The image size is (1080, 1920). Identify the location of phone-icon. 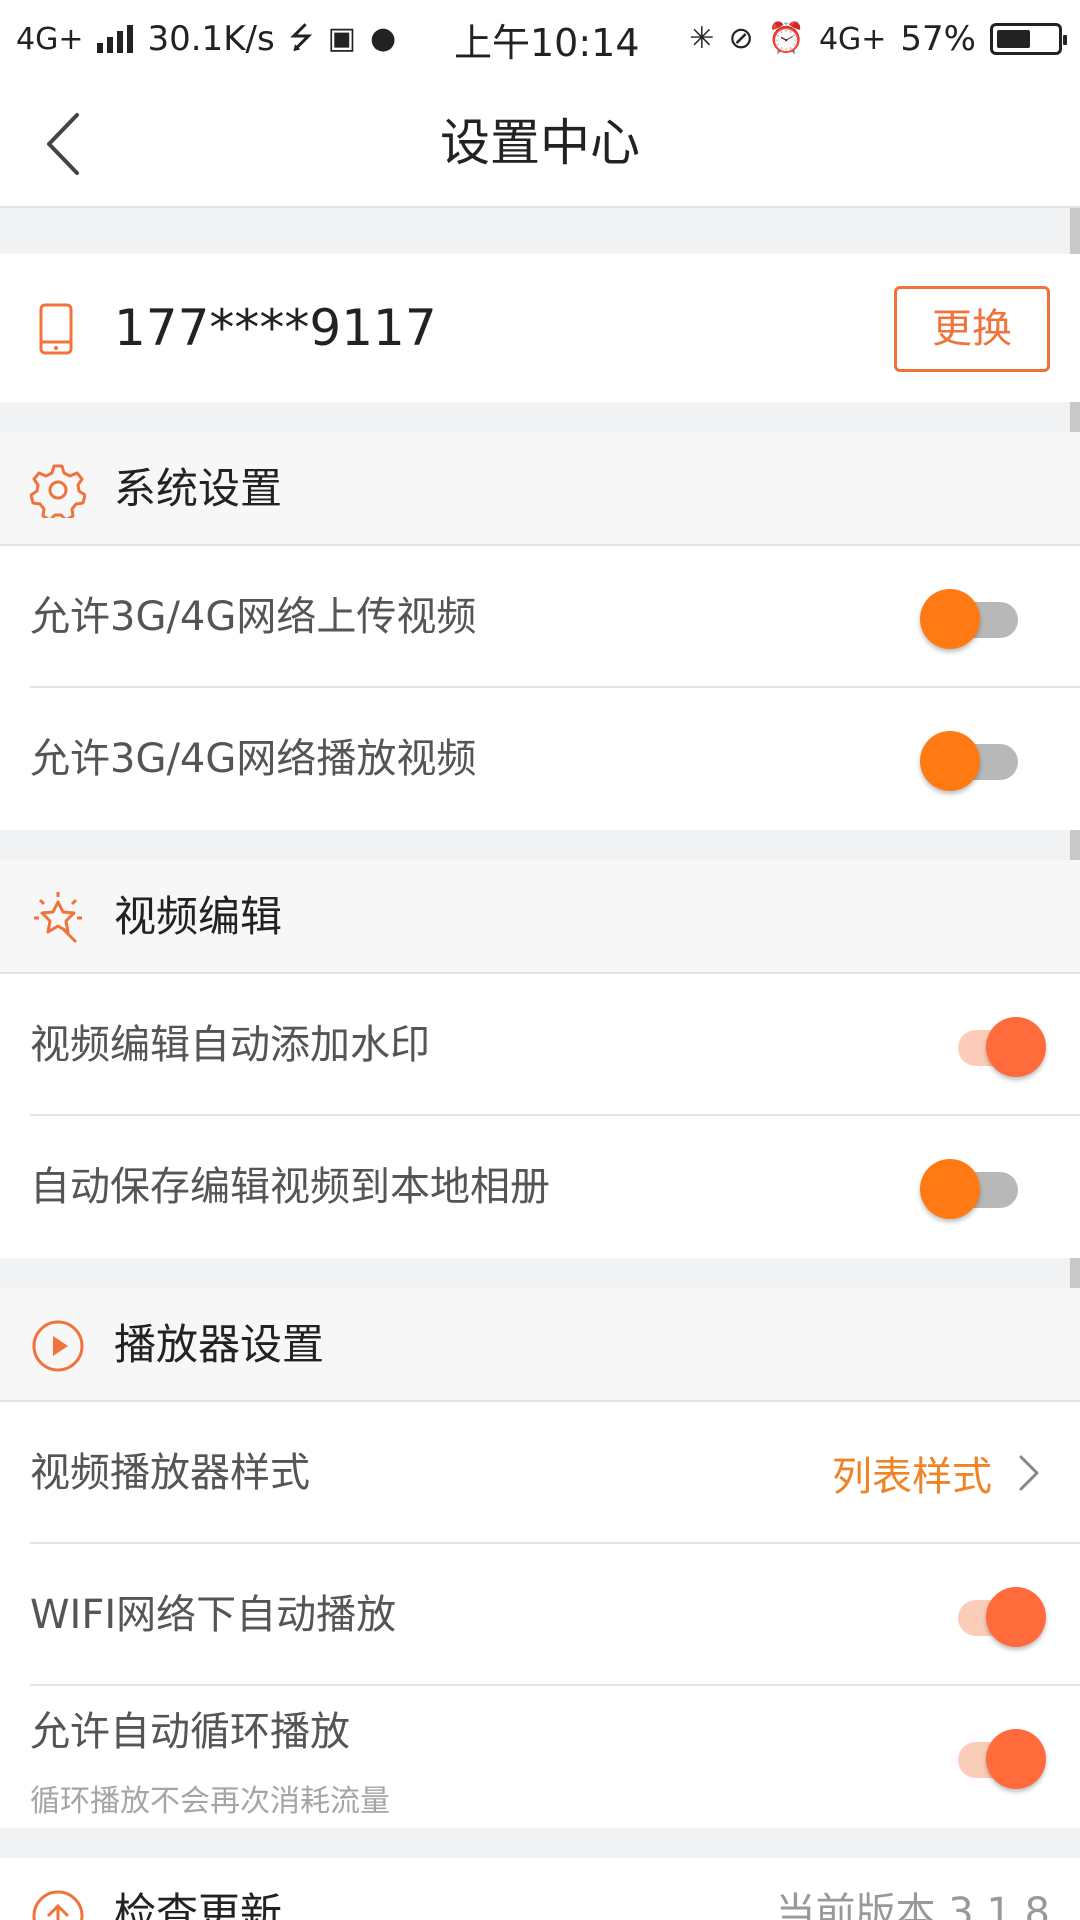
(56, 329).